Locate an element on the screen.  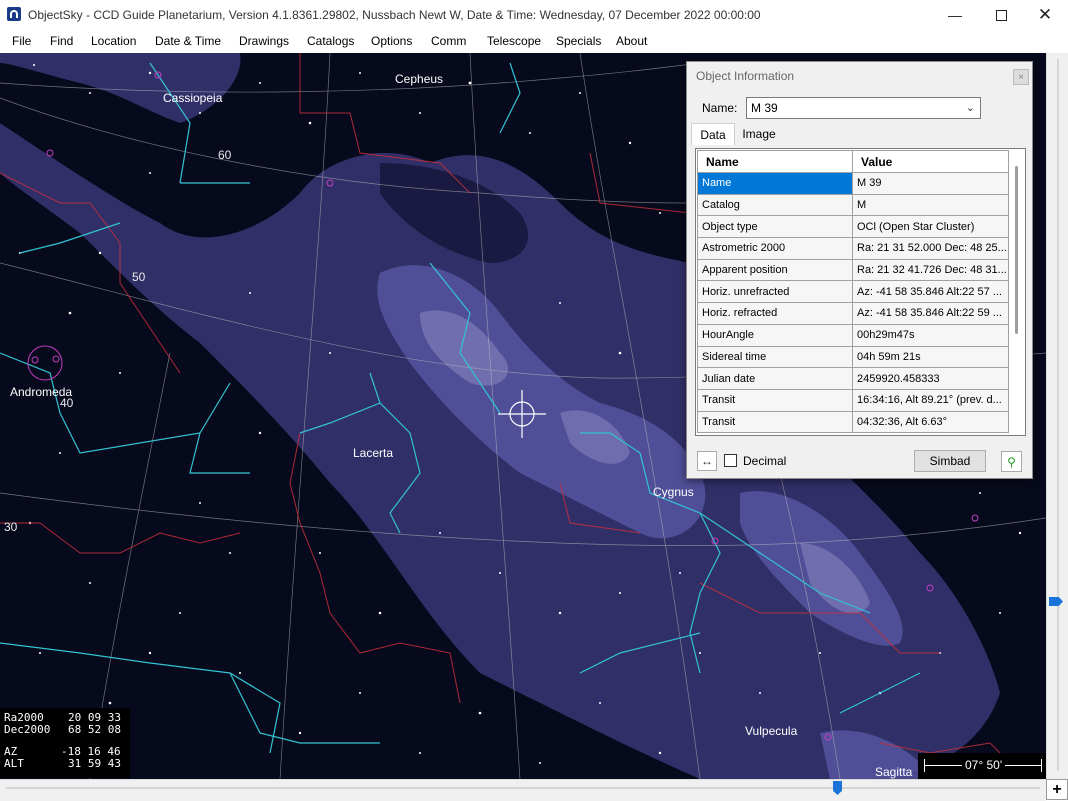
maximize-button is located at coordinates (1001, 15).